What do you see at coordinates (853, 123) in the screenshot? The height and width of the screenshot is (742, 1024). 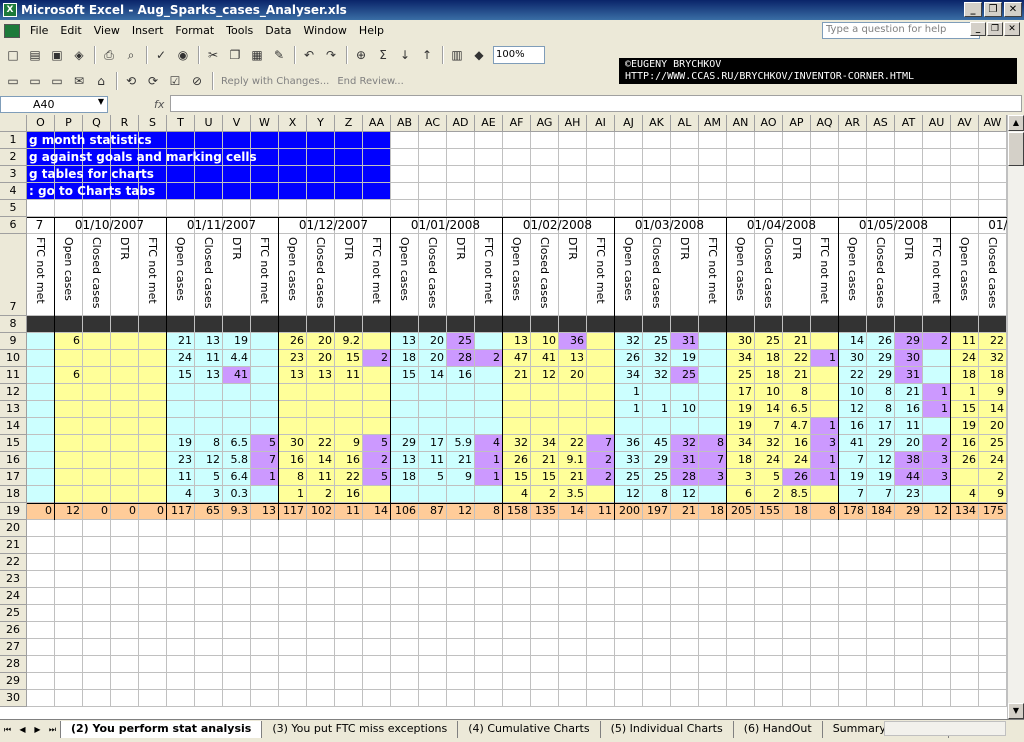 I see `column-header: AR` at bounding box center [853, 123].